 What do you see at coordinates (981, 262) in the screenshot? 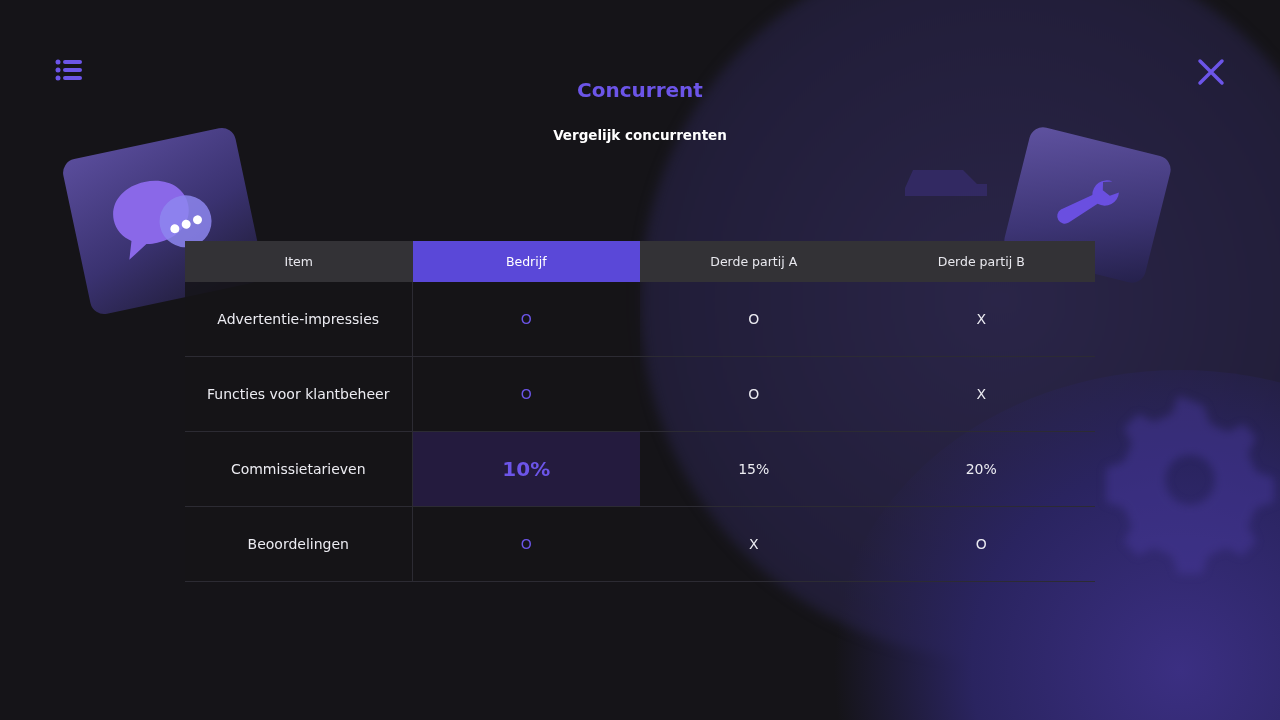
I see `column-header: Derde partij B` at bounding box center [981, 262].